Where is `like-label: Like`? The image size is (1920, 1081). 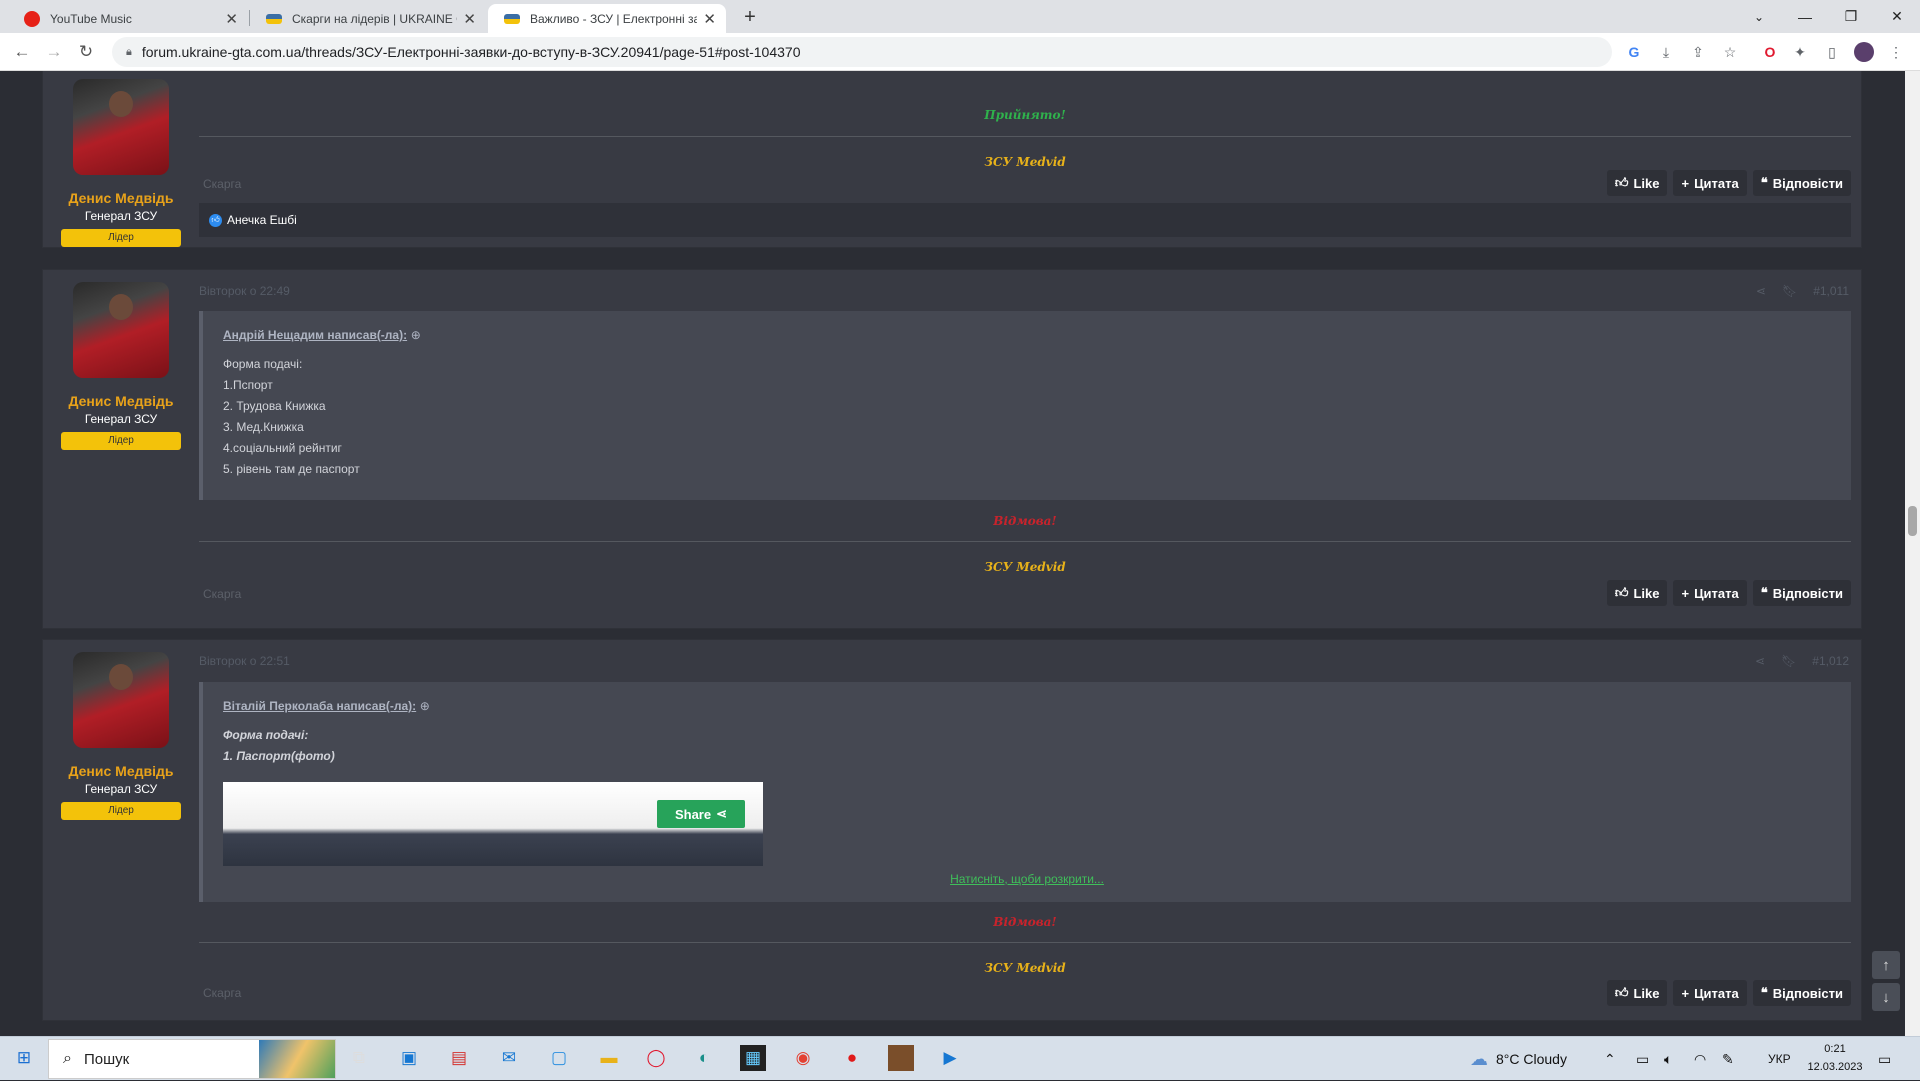 like-label: Like is located at coordinates (1646, 593).